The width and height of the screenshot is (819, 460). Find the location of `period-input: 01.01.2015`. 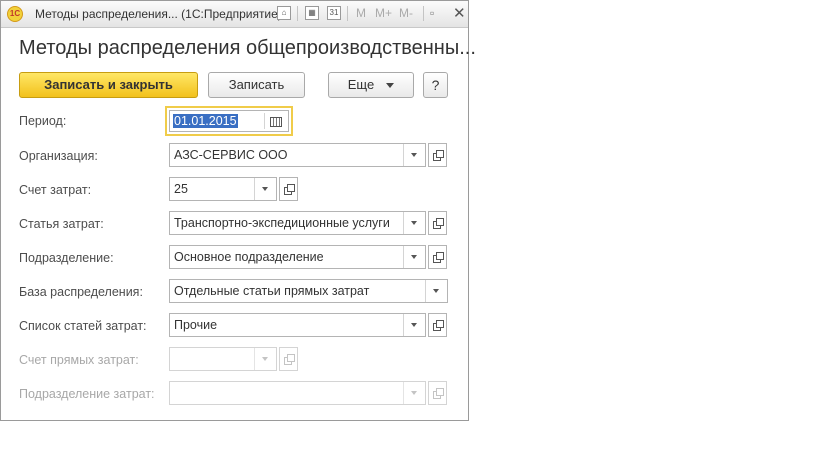

period-input: 01.01.2015 is located at coordinates (229, 121).